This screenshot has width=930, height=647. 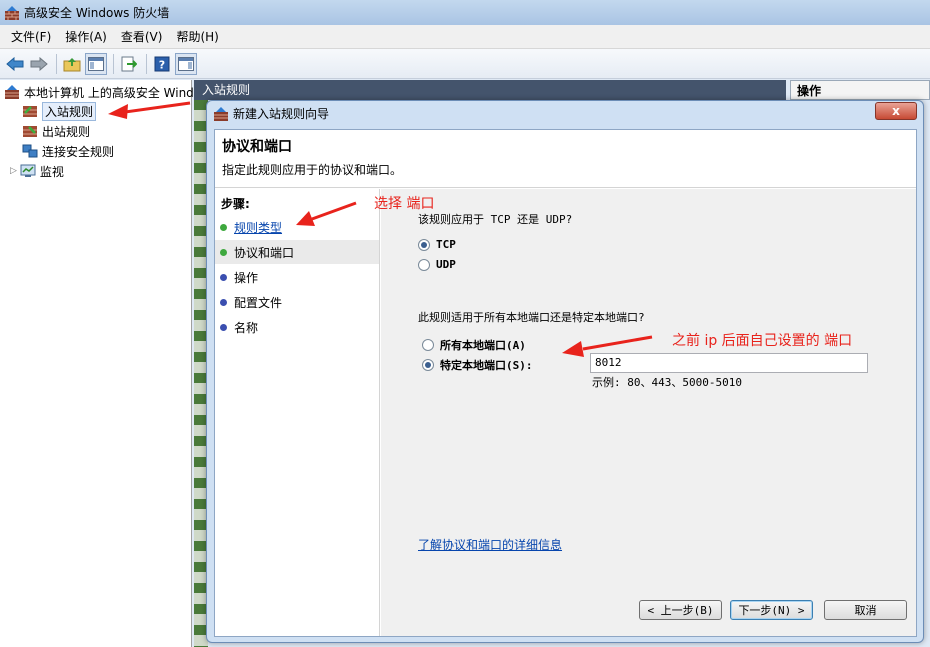 What do you see at coordinates (118, 111) in the screenshot?
I see `annotation-arrow-inbound-head` at bounding box center [118, 111].